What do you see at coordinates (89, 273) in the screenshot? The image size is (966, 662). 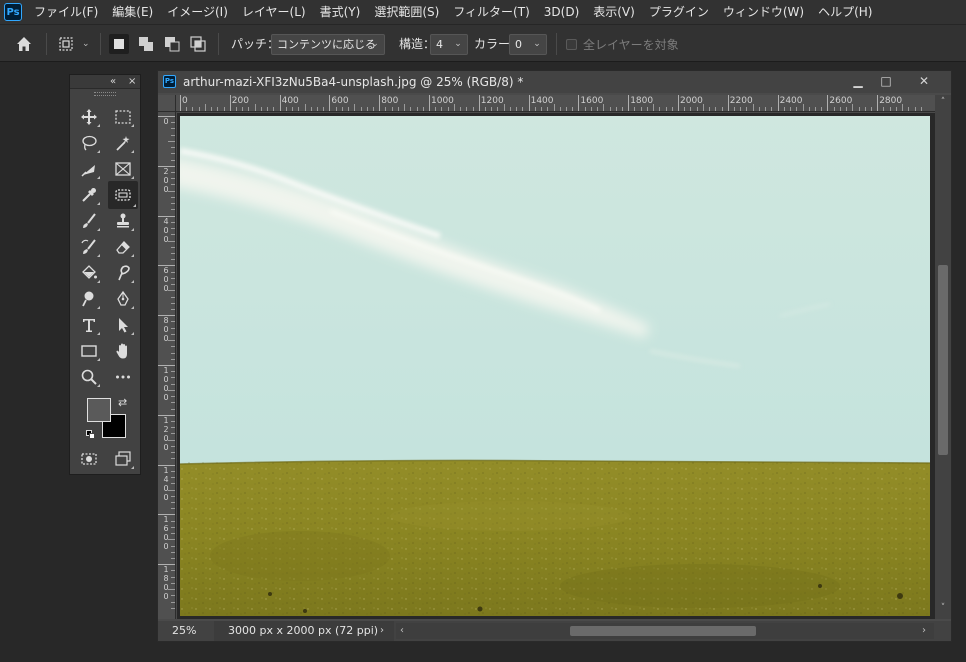 I see `paint-bucket-tool` at bounding box center [89, 273].